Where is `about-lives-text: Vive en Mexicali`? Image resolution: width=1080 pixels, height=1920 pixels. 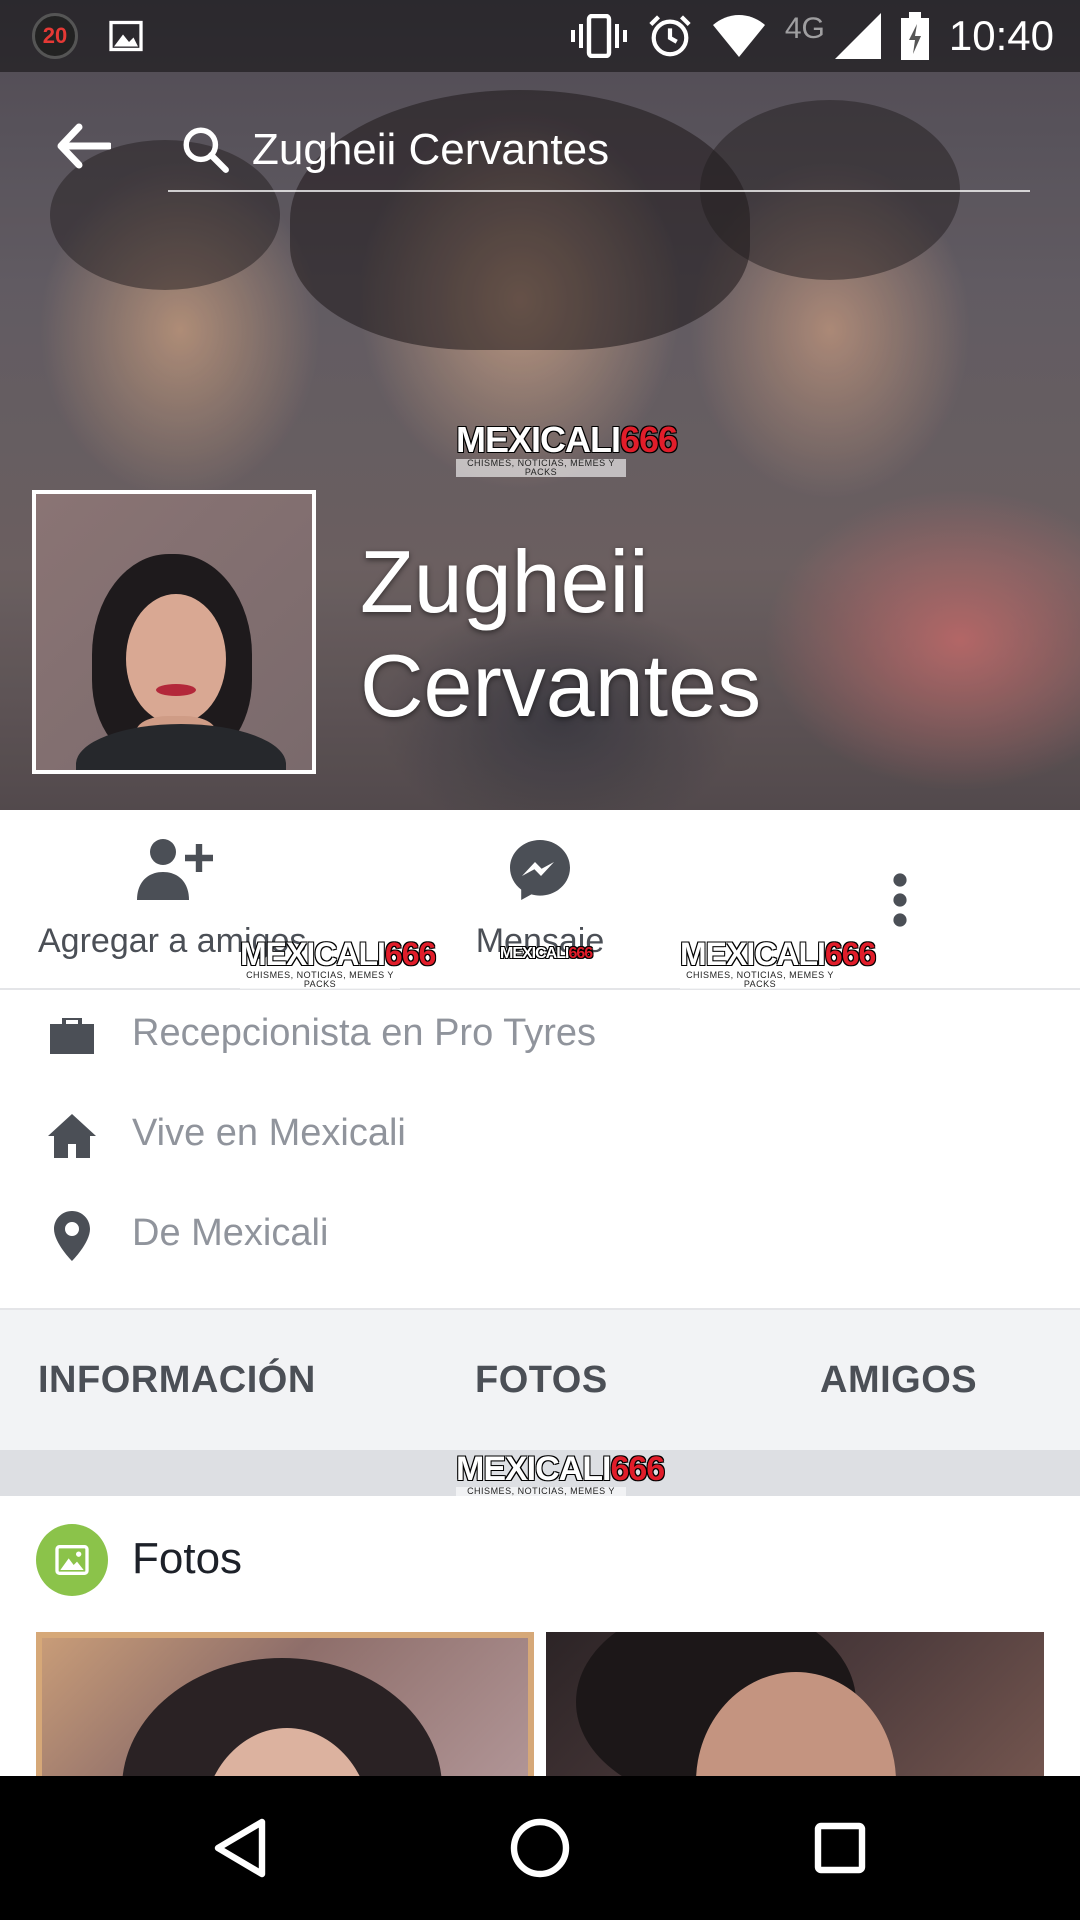
about-lives-text: Vive en Mexicali is located at coordinates (269, 1133).